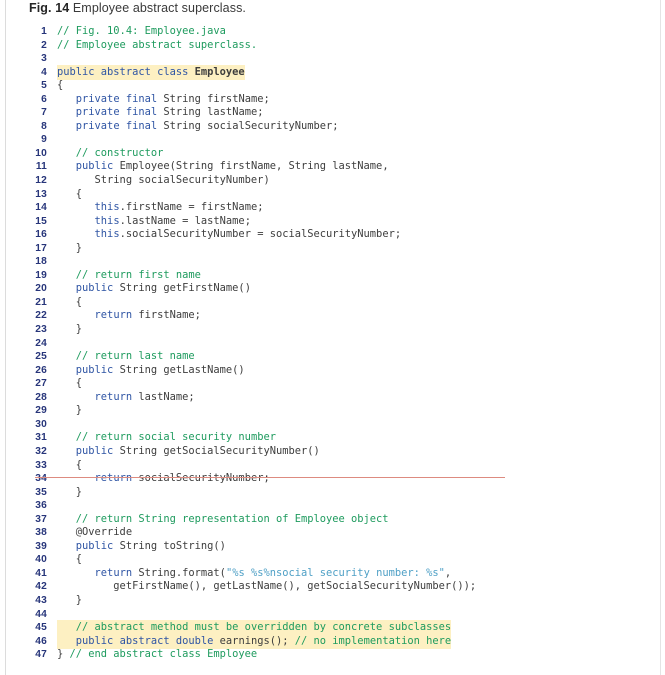 Image resolution: width=665 pixels, height=675 pixels. Describe the element at coordinates (332, 249) in the screenshot. I see `code-line: 17 }` at that location.